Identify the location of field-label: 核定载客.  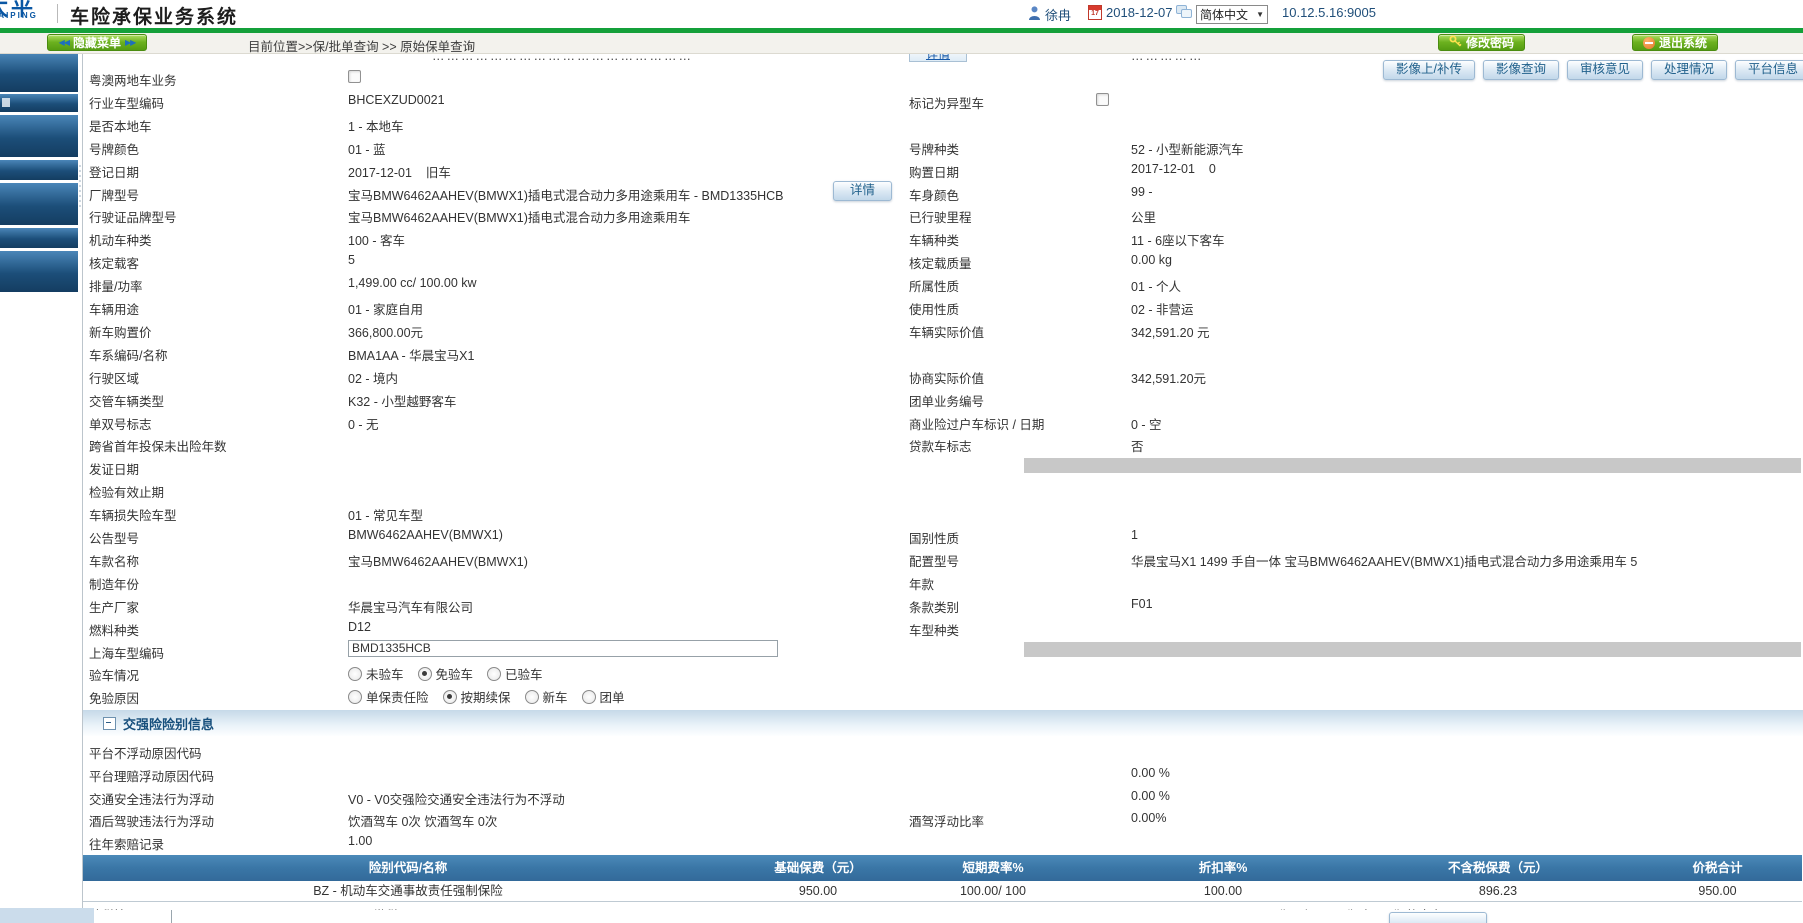
(114, 264).